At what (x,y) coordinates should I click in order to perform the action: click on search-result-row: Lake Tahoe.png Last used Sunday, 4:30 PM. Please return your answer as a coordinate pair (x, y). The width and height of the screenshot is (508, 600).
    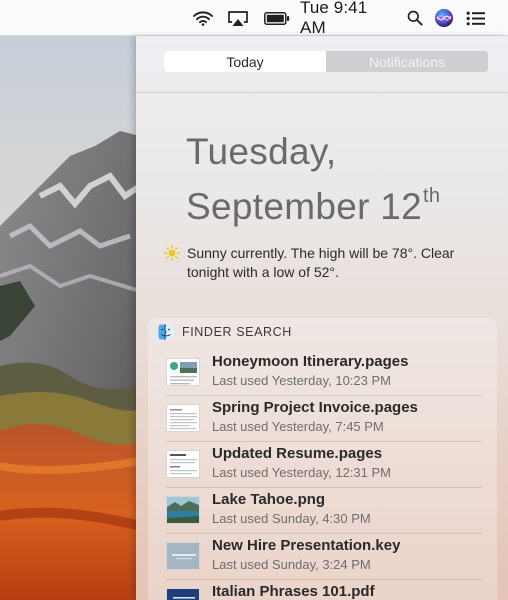
    Looking at the image, I should click on (324, 511).